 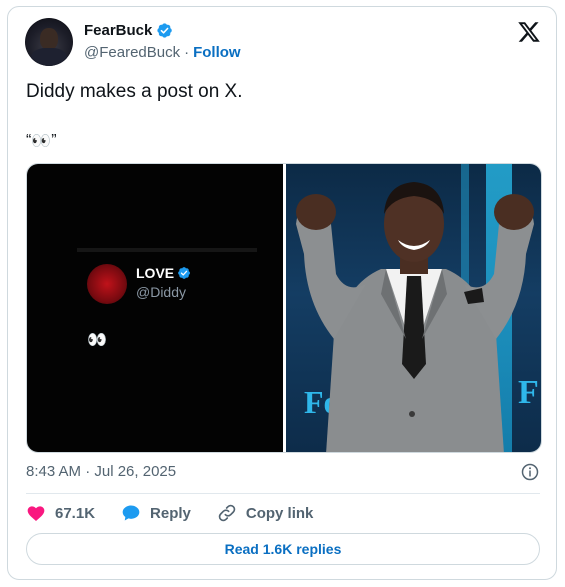 I want to click on author-handle-row: @FearedBuck · Follow, so click(x=162, y=52).